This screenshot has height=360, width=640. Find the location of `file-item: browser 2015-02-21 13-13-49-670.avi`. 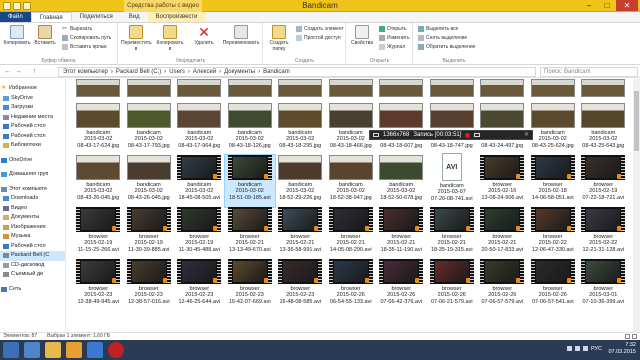

file-item: browser 2015-02-21 13-13-49-670.avi is located at coordinates (250, 233).